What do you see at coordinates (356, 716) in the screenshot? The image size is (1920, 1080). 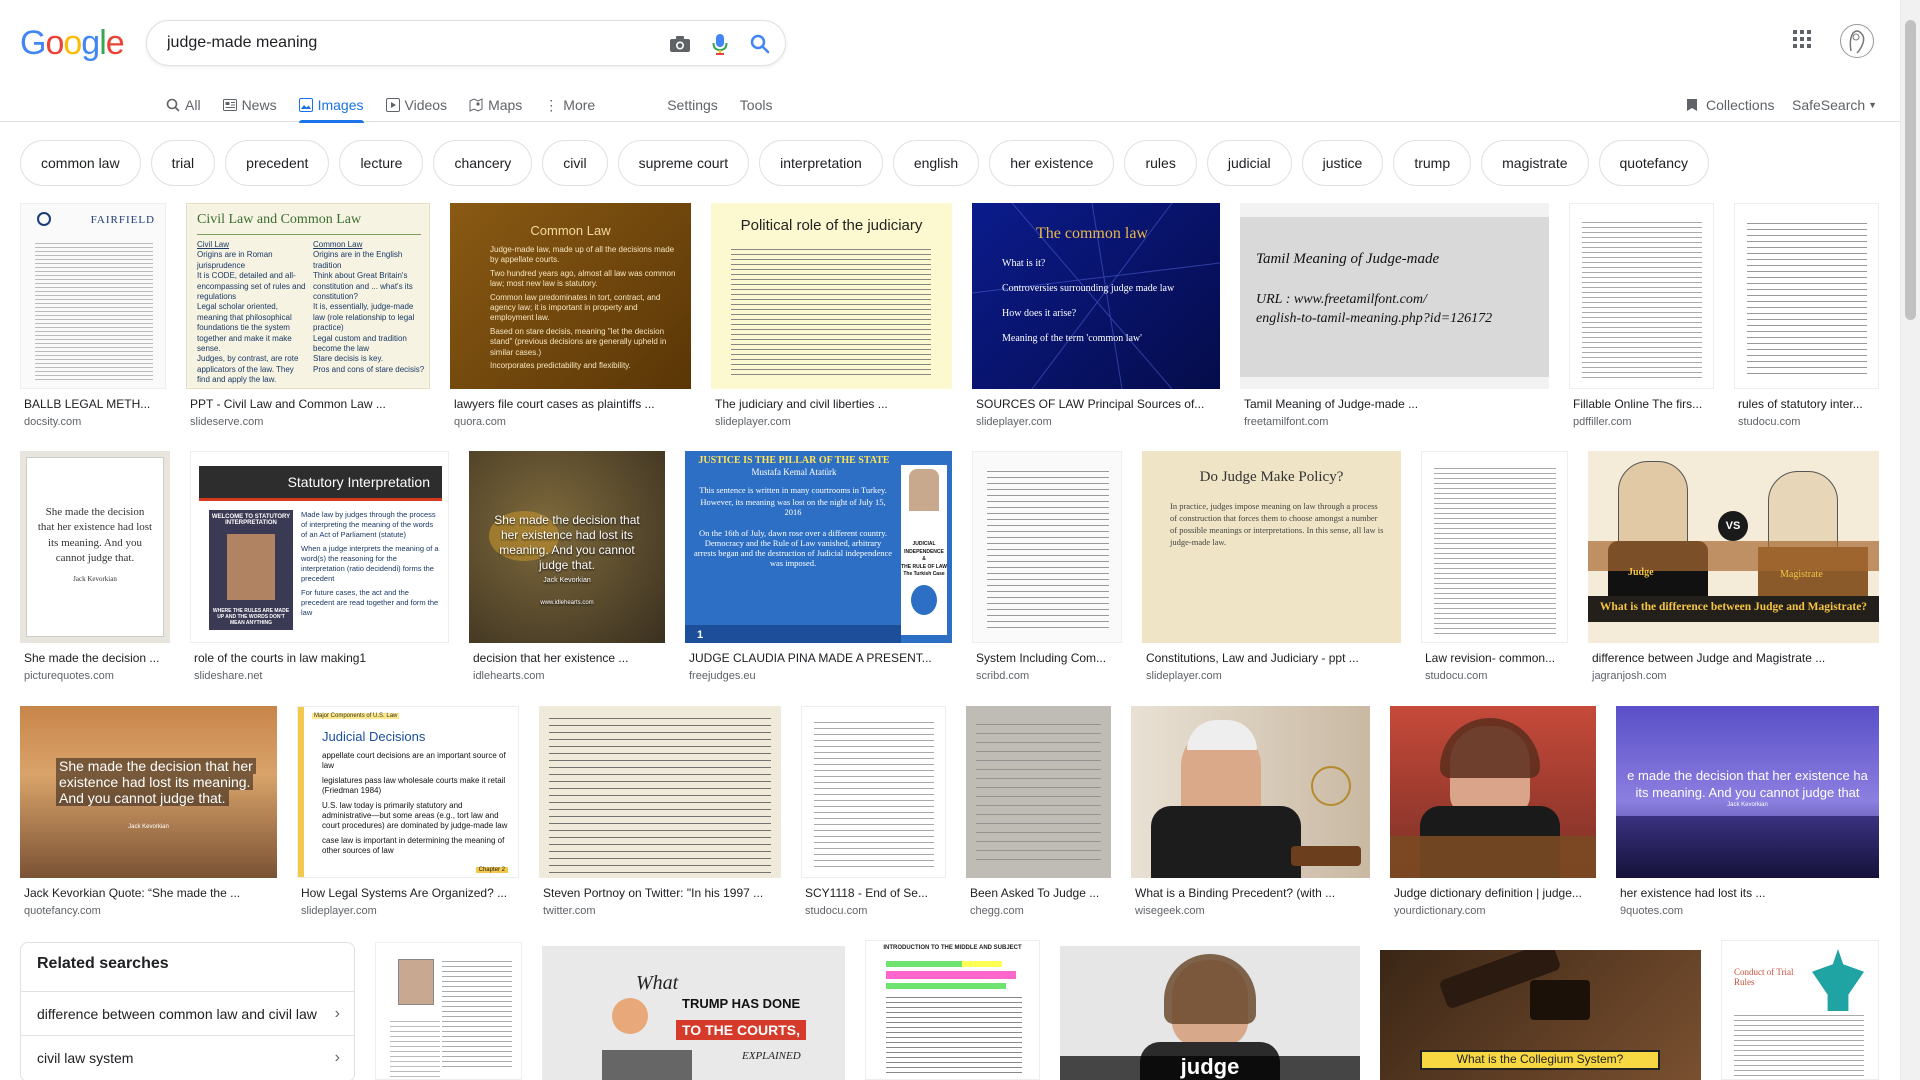 I see `thumb-subheading: Major Components of U.S. Law` at bounding box center [356, 716].